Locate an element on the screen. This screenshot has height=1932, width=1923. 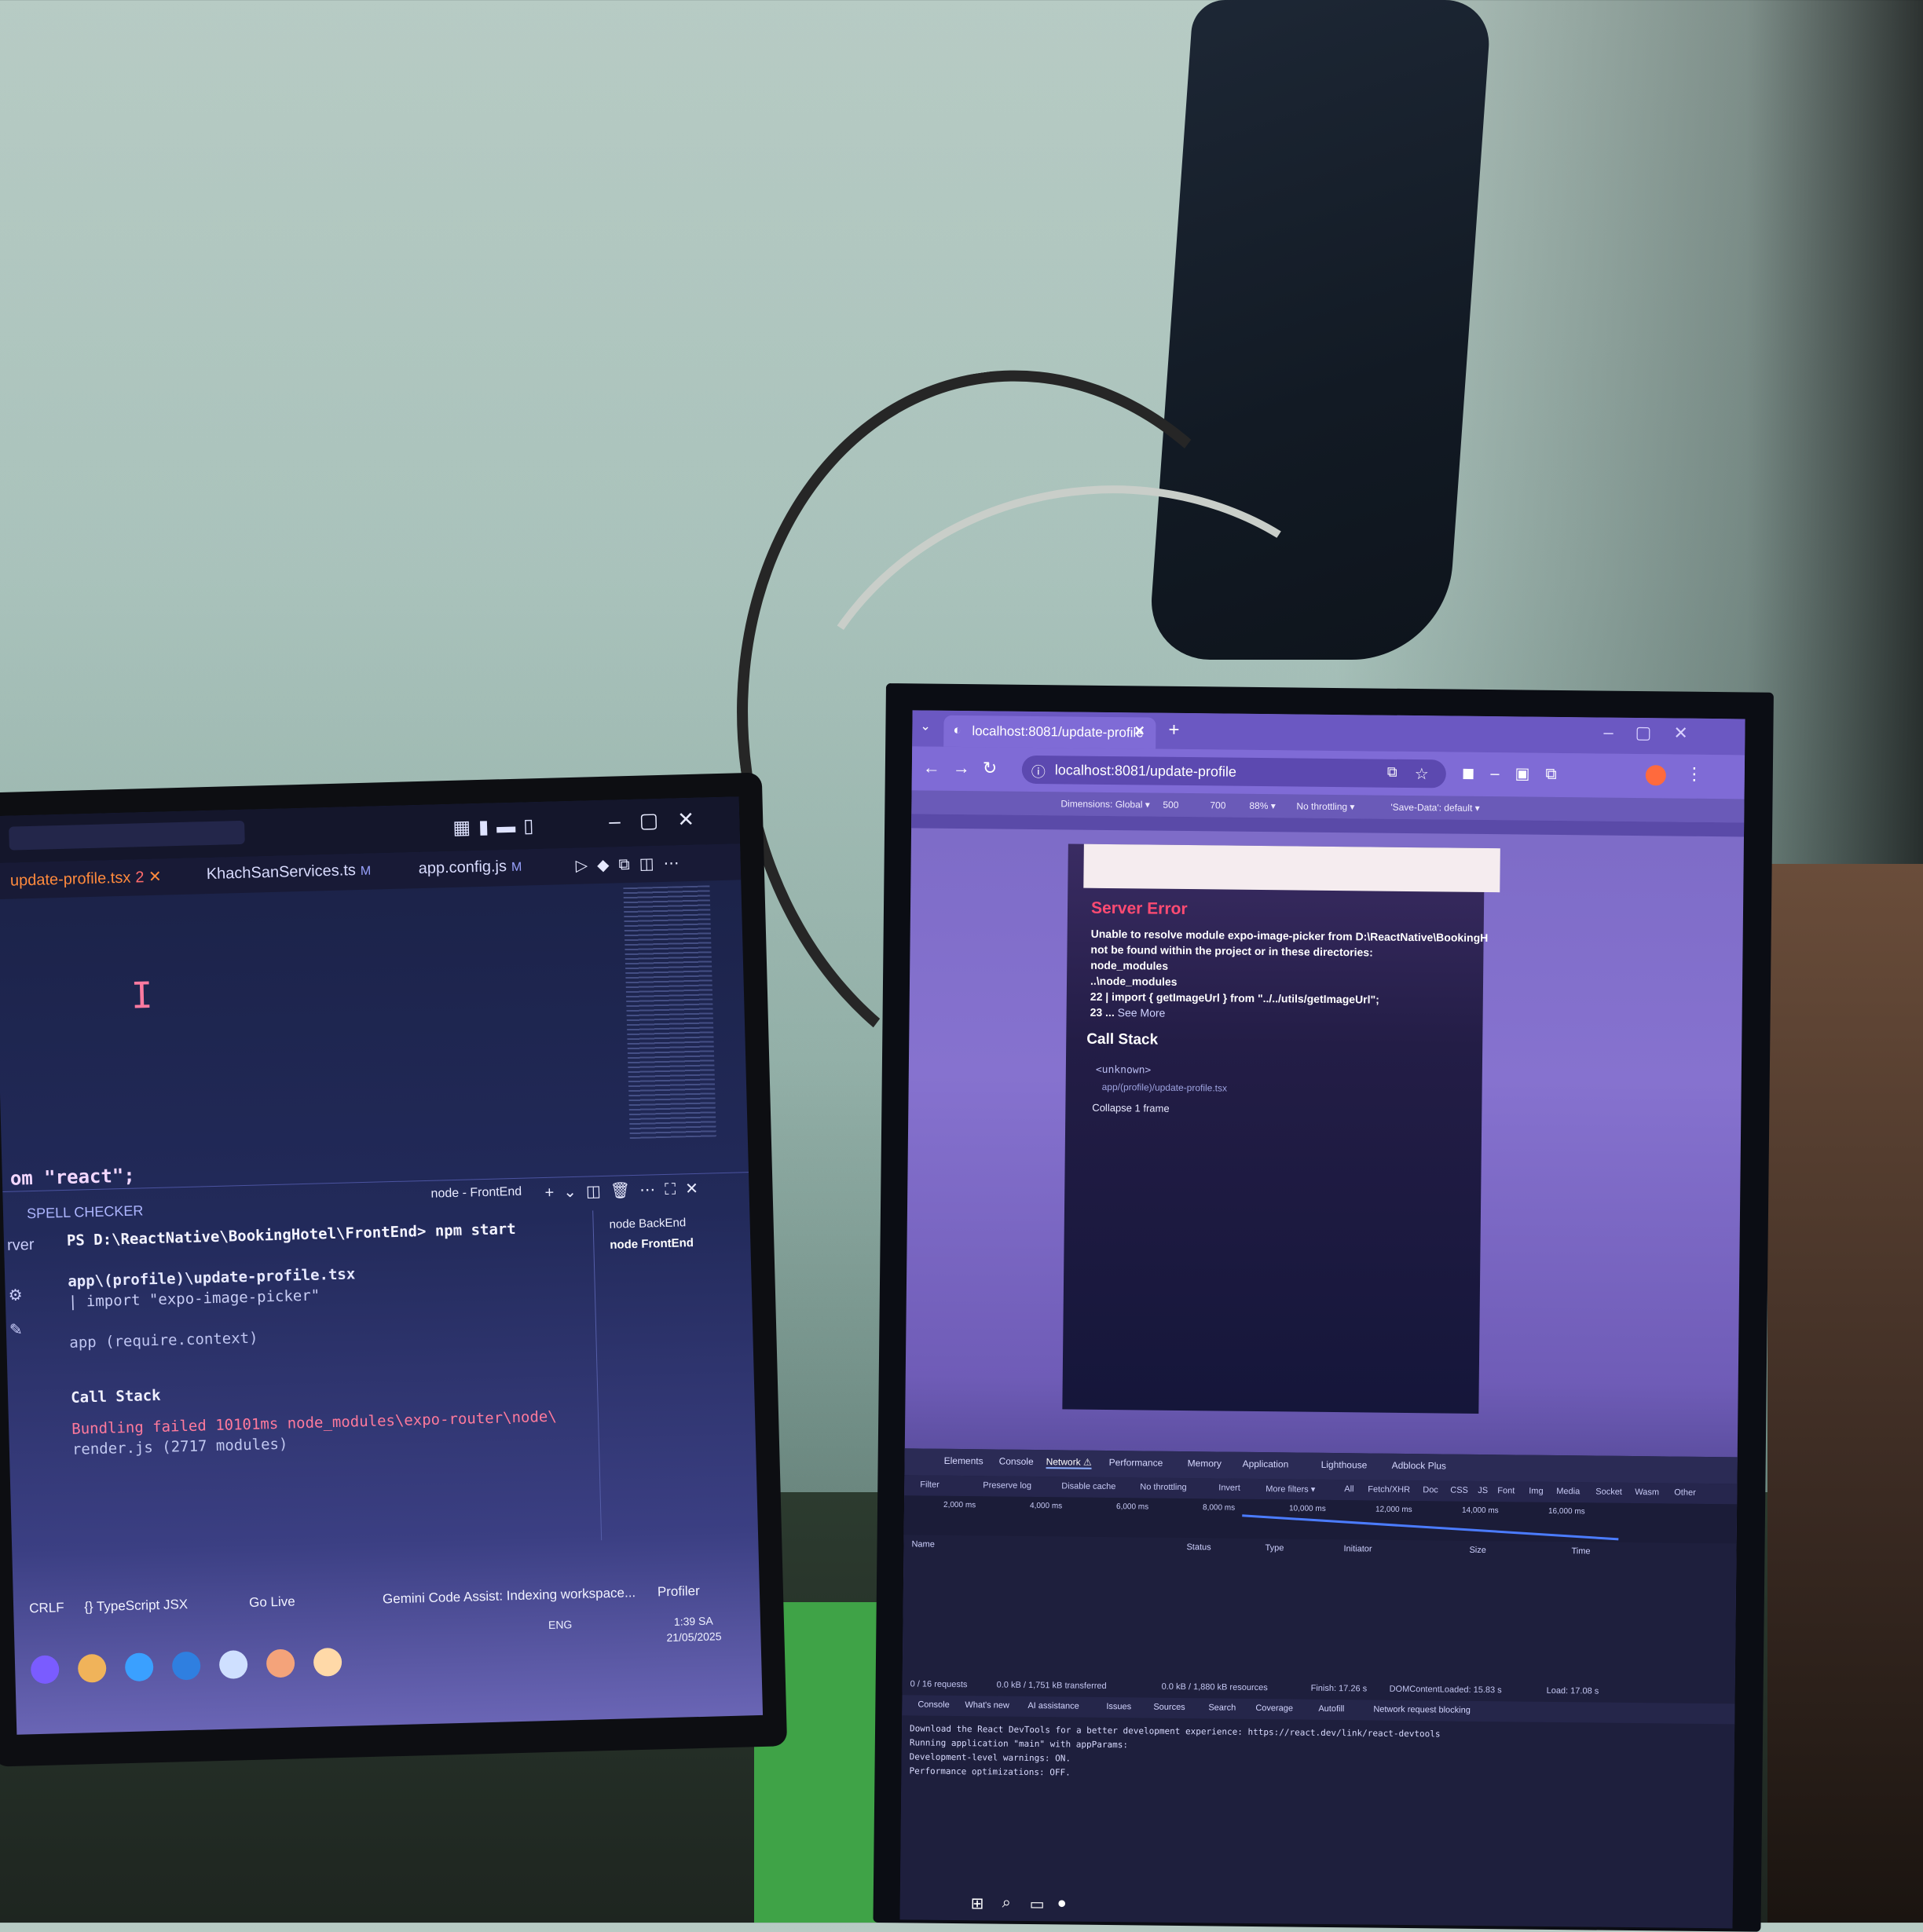
drawer-tab-sources: Sources is located at coordinates (1169, 1708).